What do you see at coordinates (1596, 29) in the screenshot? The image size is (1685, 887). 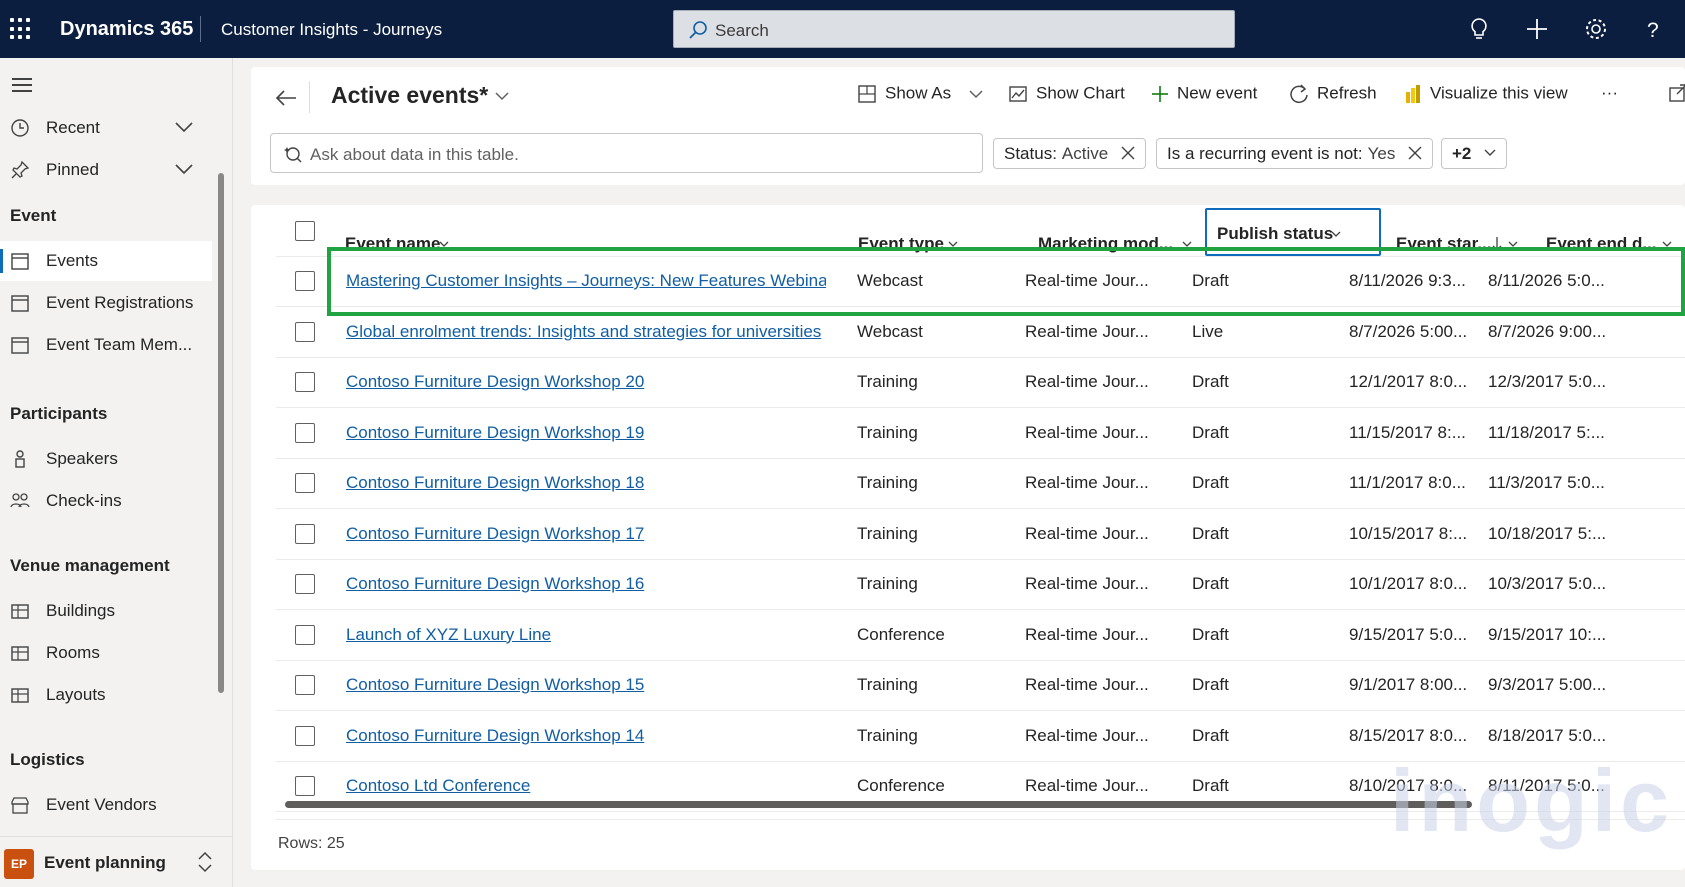 I see `gear-icon` at bounding box center [1596, 29].